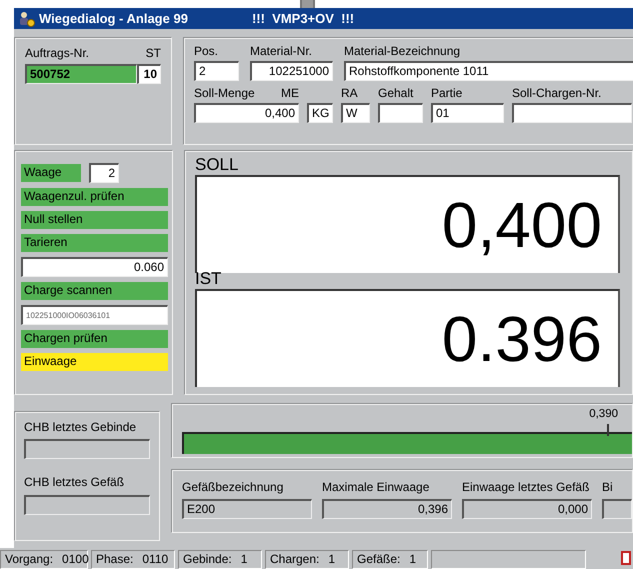 The width and height of the screenshot is (633, 569). I want to click on field-label: Gehalt, so click(396, 94).